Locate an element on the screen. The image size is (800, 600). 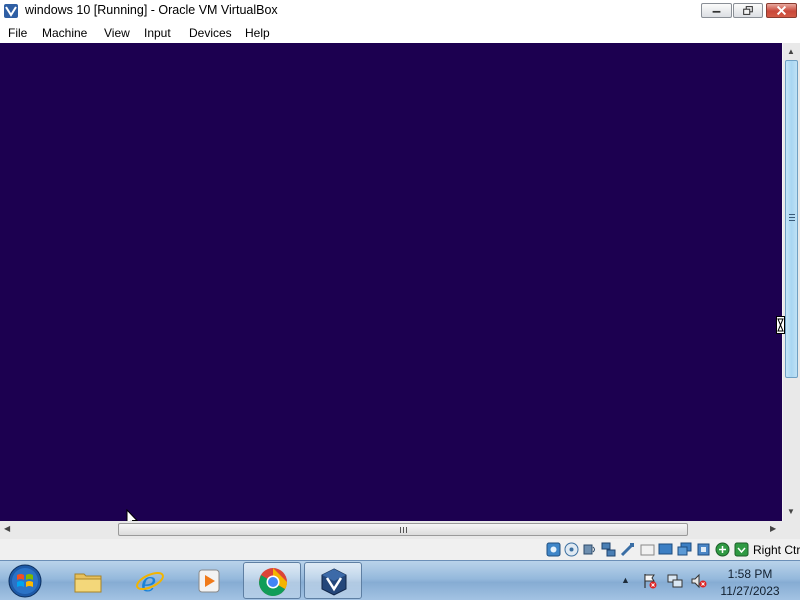
menu-bar: File Machine View Input Devices Help is located at coordinates (400, 32).